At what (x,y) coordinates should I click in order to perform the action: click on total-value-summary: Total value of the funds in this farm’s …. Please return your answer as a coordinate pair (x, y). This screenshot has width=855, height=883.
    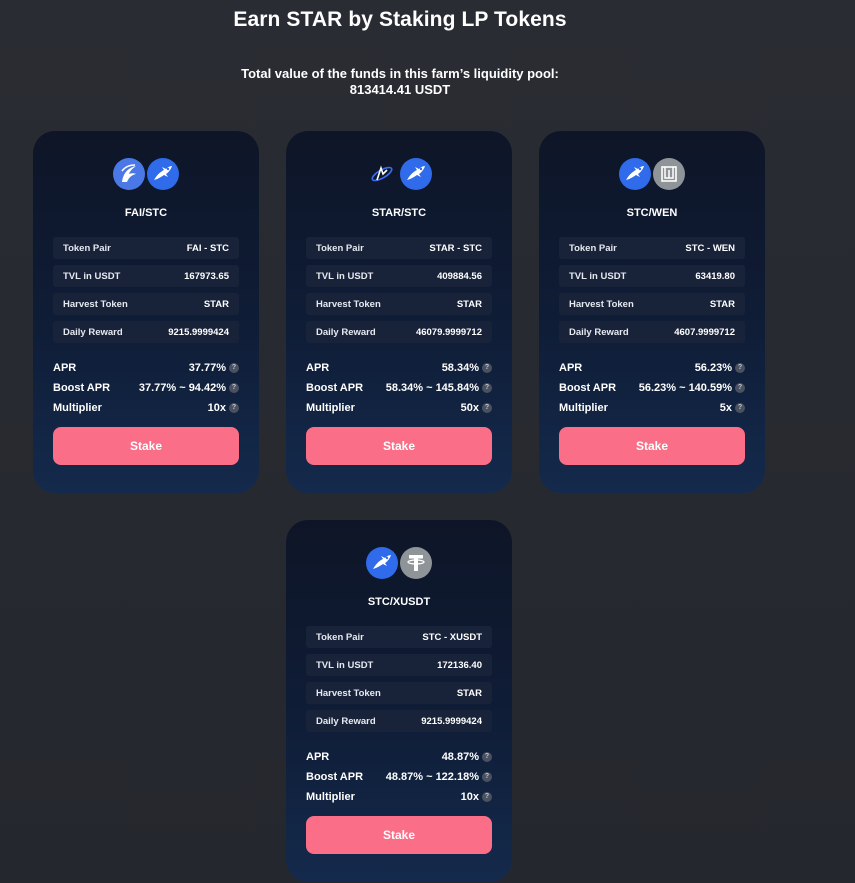
    Looking at the image, I should click on (400, 82).